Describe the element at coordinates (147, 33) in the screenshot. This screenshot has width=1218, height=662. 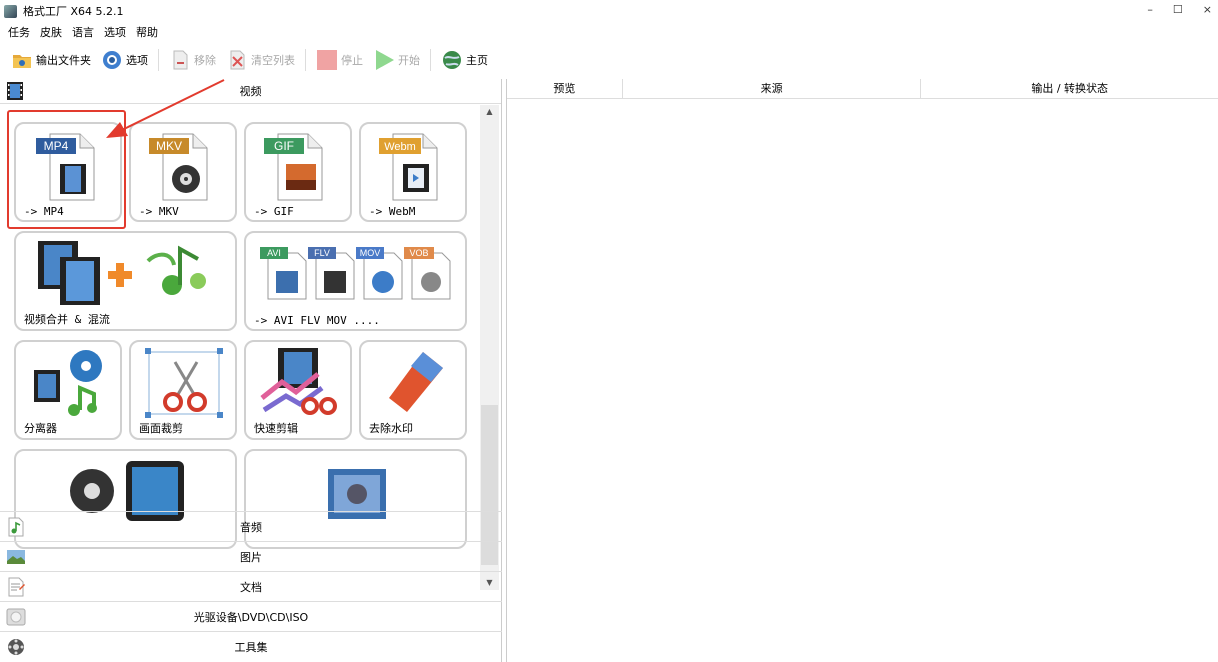
I see `menu-help: 帮助` at that location.